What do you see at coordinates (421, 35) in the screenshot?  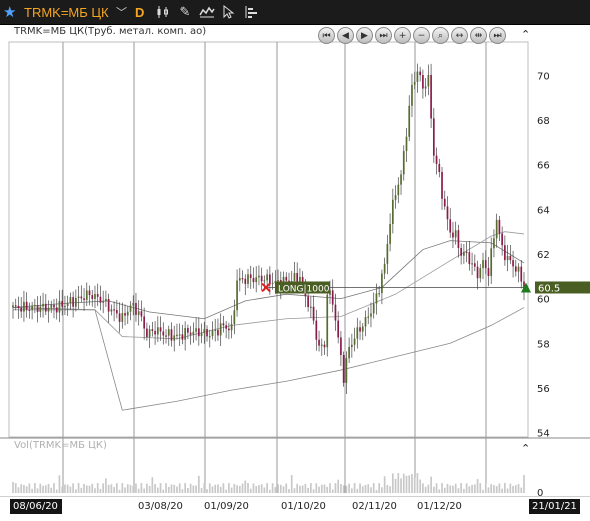 I see `zoom-out-button: −` at bounding box center [421, 35].